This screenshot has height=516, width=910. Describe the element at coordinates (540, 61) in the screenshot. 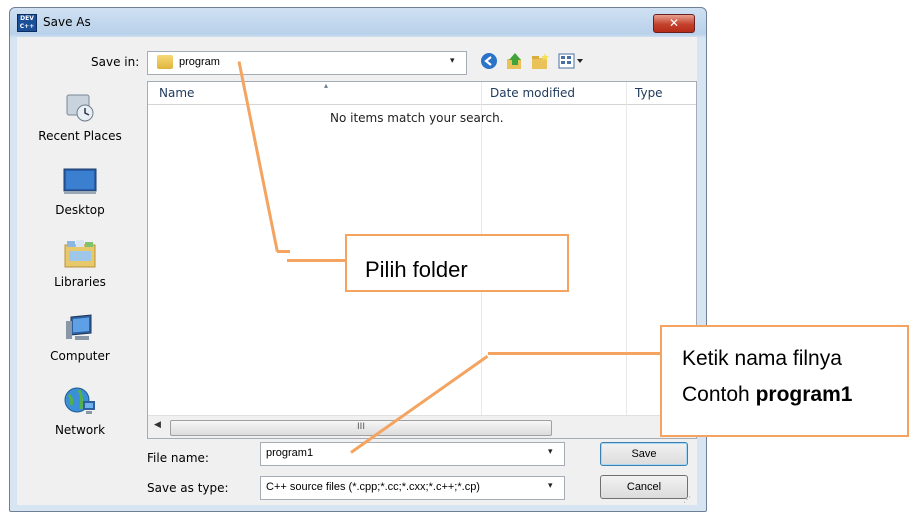

I see `new-folder-icon` at that location.